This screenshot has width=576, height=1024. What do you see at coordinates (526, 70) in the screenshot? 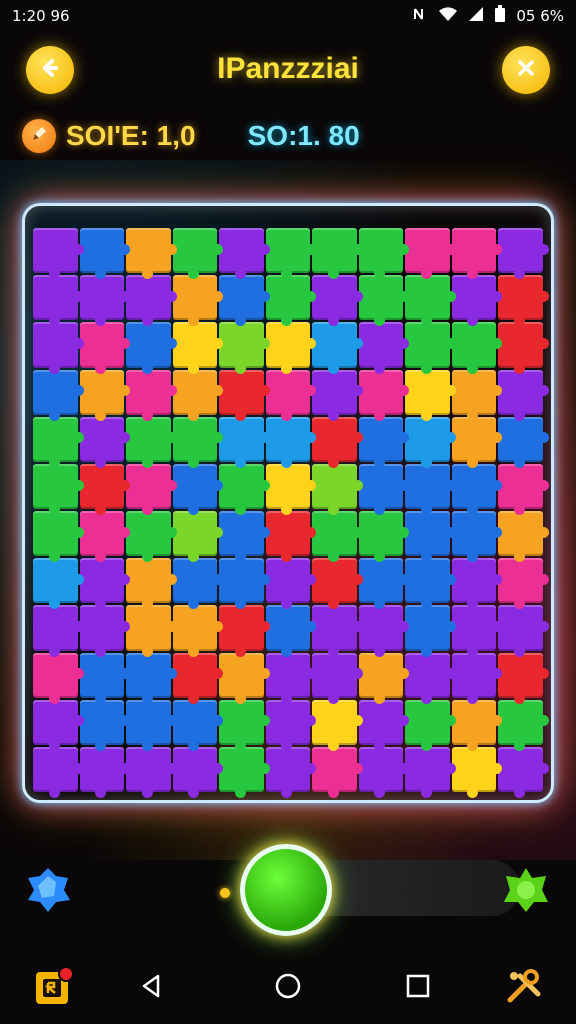
I see `close-button` at bounding box center [526, 70].